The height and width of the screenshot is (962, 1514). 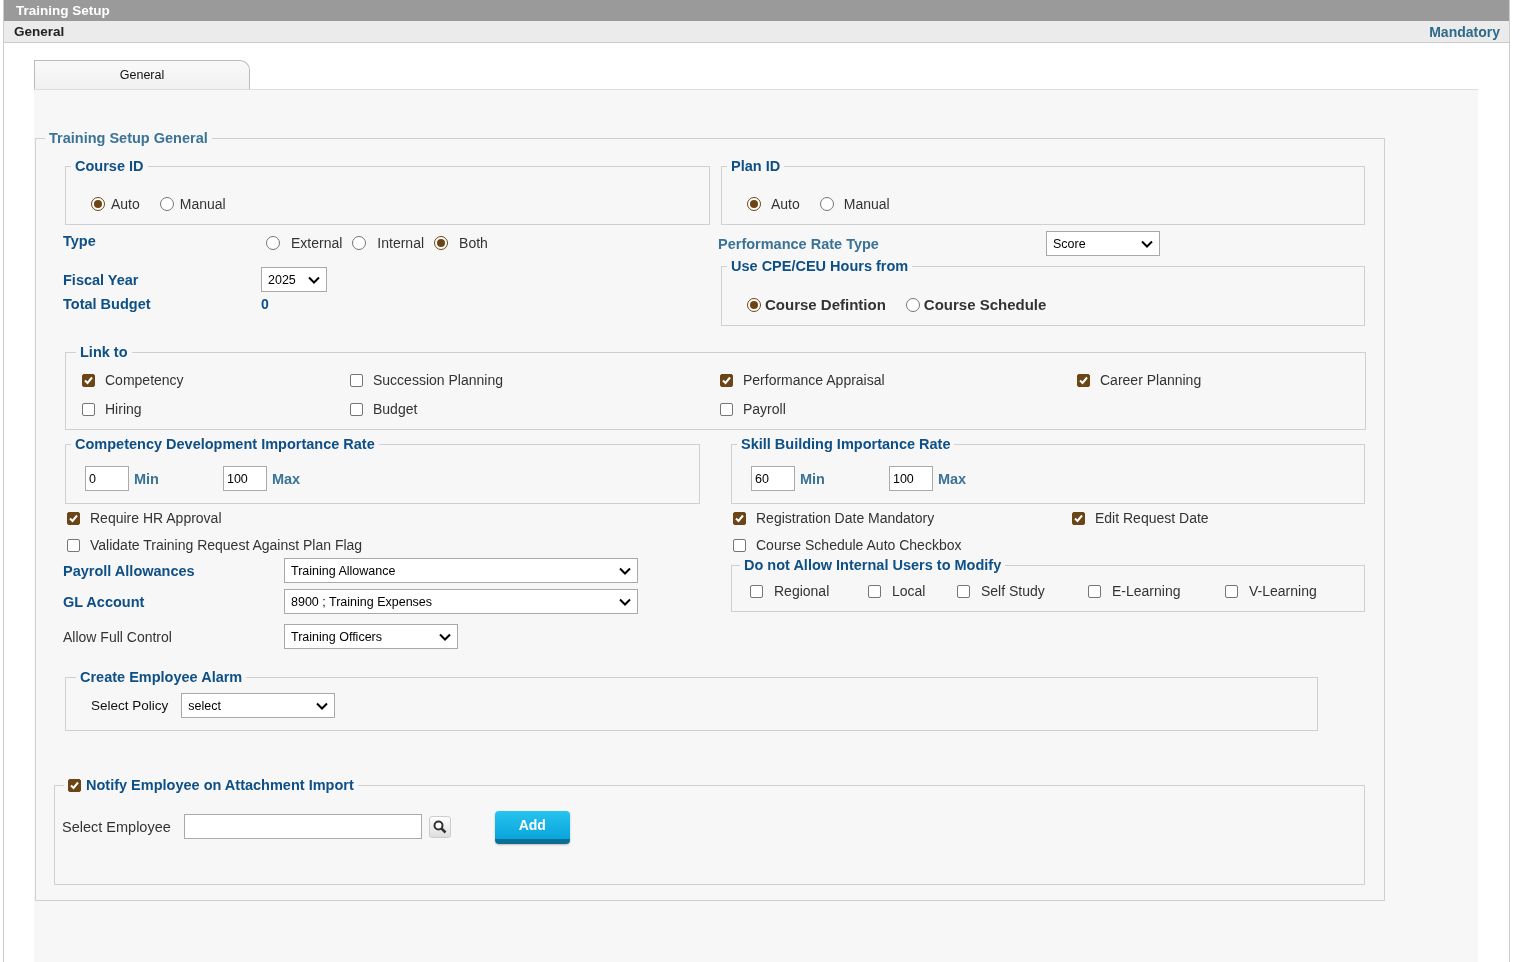 What do you see at coordinates (302, 826) in the screenshot?
I see `input-field` at bounding box center [302, 826].